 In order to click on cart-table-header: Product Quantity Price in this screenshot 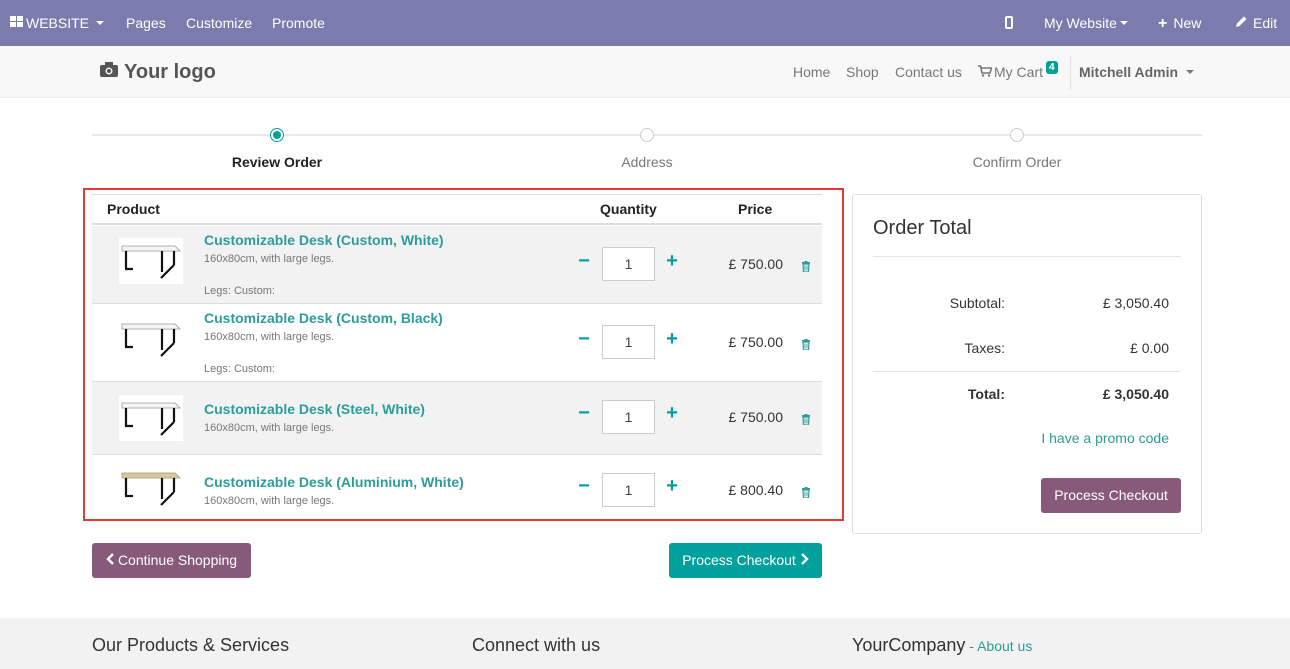, I will do `click(457, 209)`.